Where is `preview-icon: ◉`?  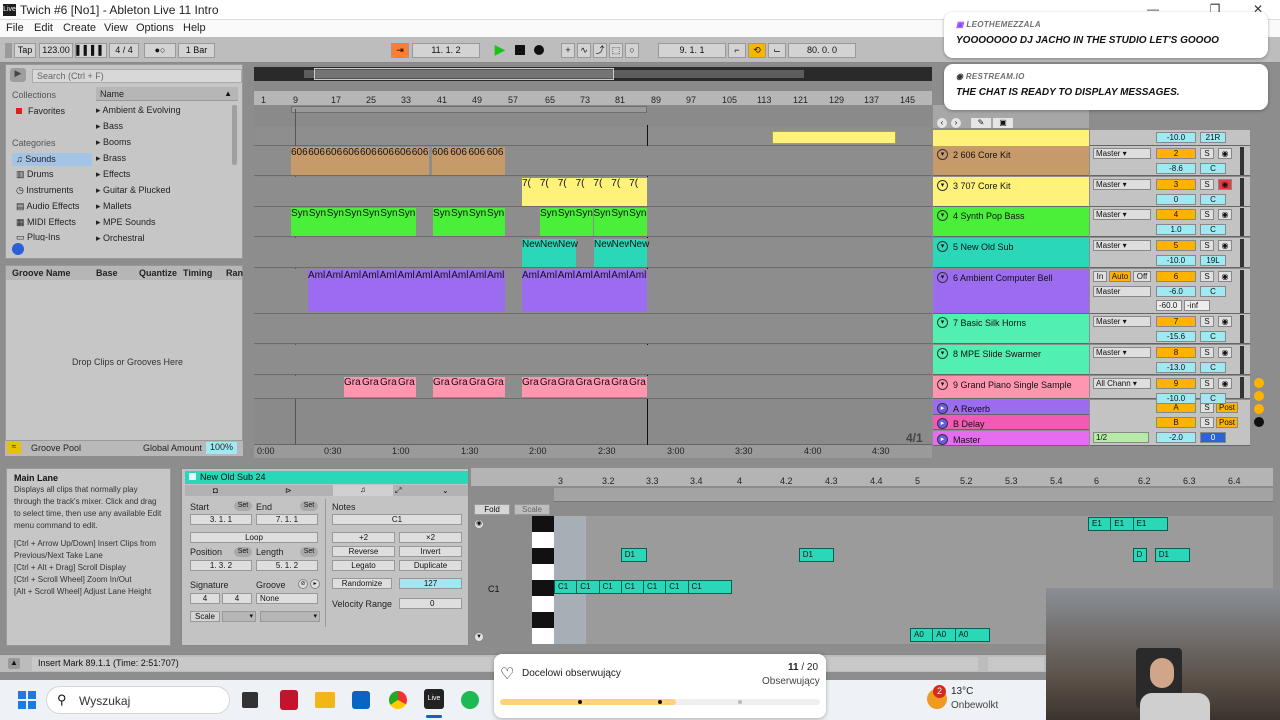
preview-icon: ◉ is located at coordinates (479, 524).